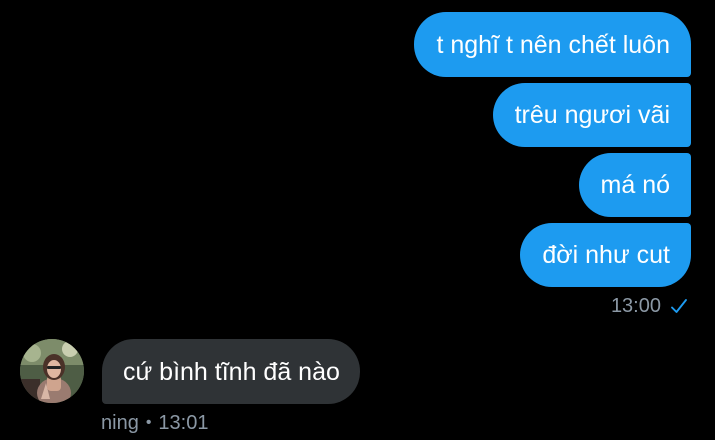 This screenshot has width=715, height=440. I want to click on avatar-image, so click(52, 371).